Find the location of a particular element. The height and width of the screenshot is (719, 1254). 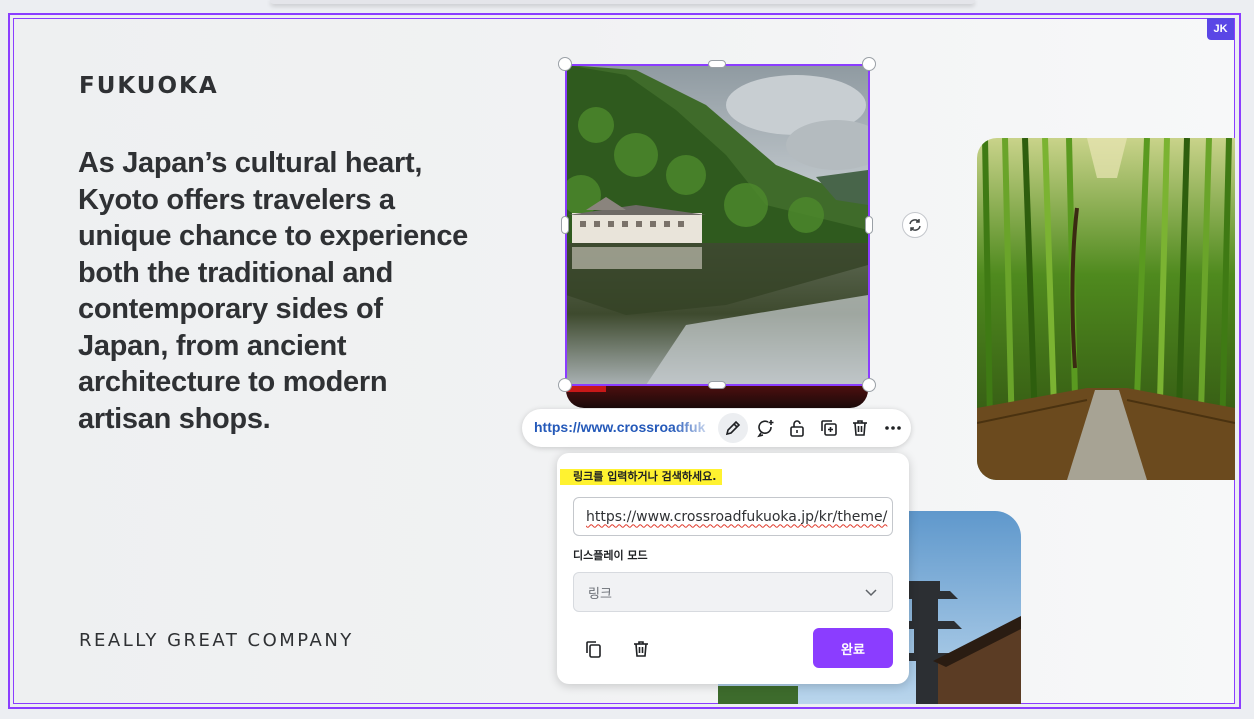

pencil-icon is located at coordinates (733, 428).